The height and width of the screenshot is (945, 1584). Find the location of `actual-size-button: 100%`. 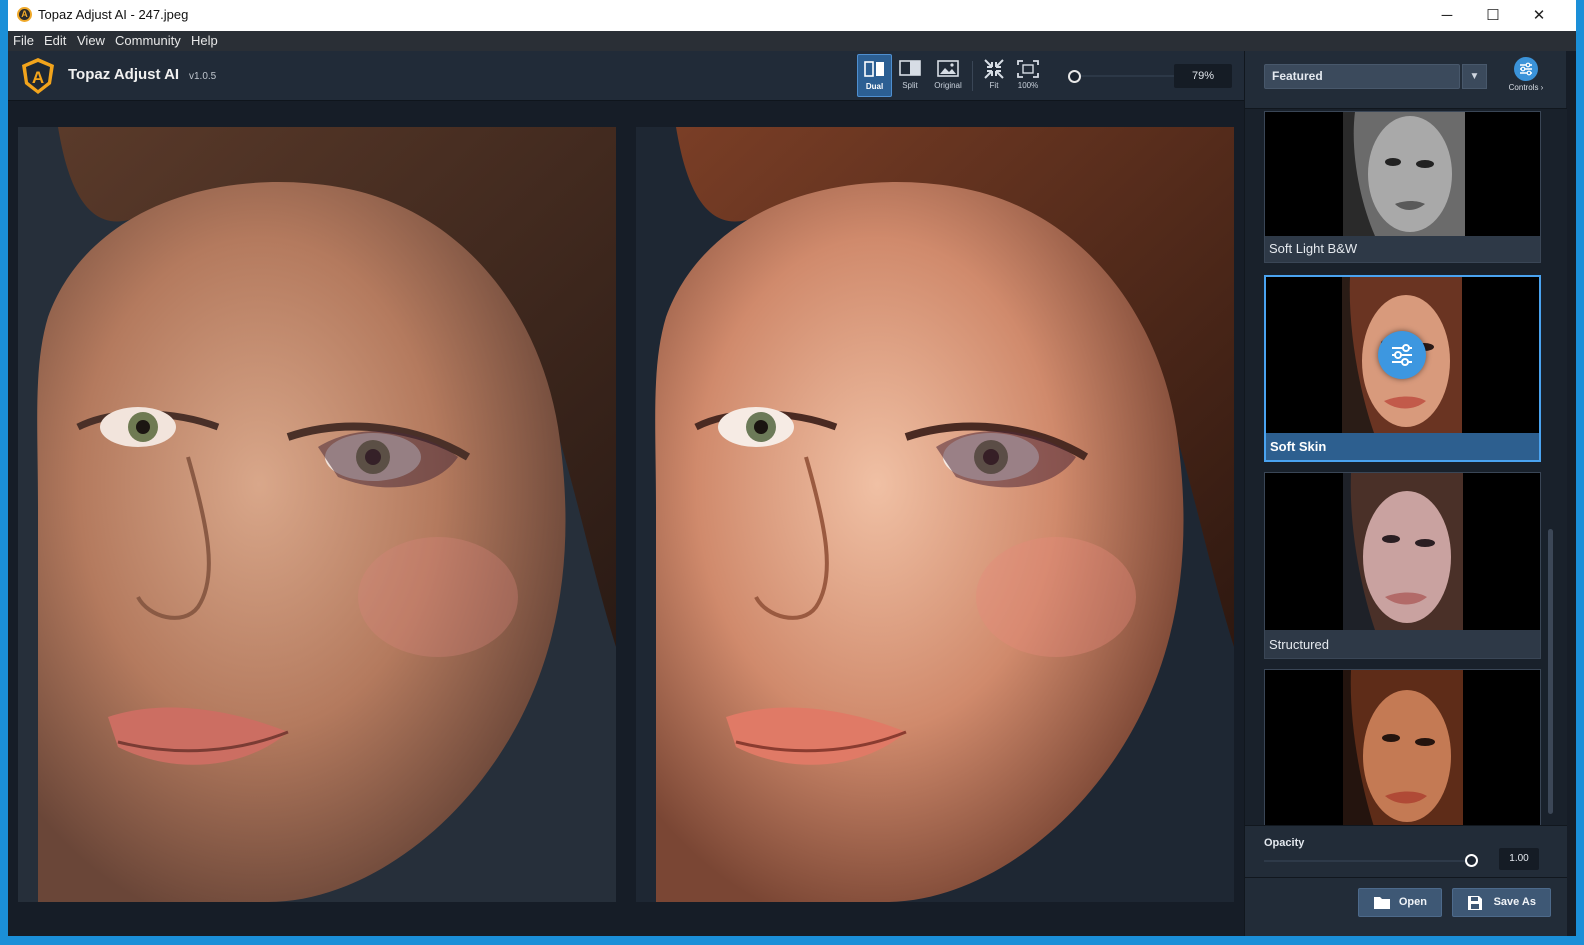

actual-size-button: 100% is located at coordinates (1028, 75).